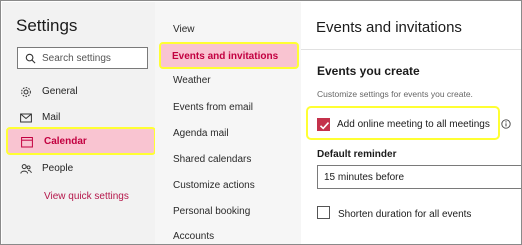 This screenshot has width=522, height=245. Describe the element at coordinates (201, 133) in the screenshot. I see `nav-item-agenda-mail: Agenda mail` at that location.